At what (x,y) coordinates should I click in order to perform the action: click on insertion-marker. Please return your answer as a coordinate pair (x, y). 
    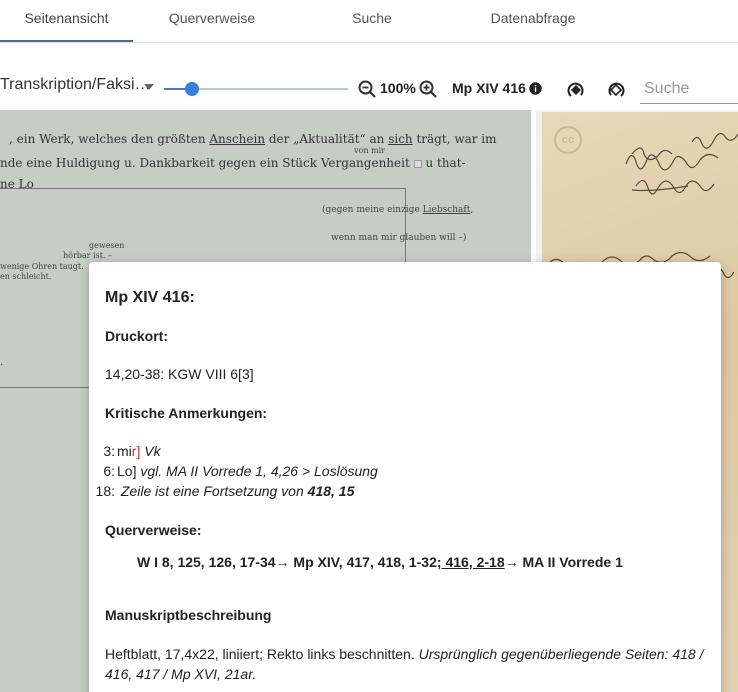
    Looking at the image, I should click on (417, 163).